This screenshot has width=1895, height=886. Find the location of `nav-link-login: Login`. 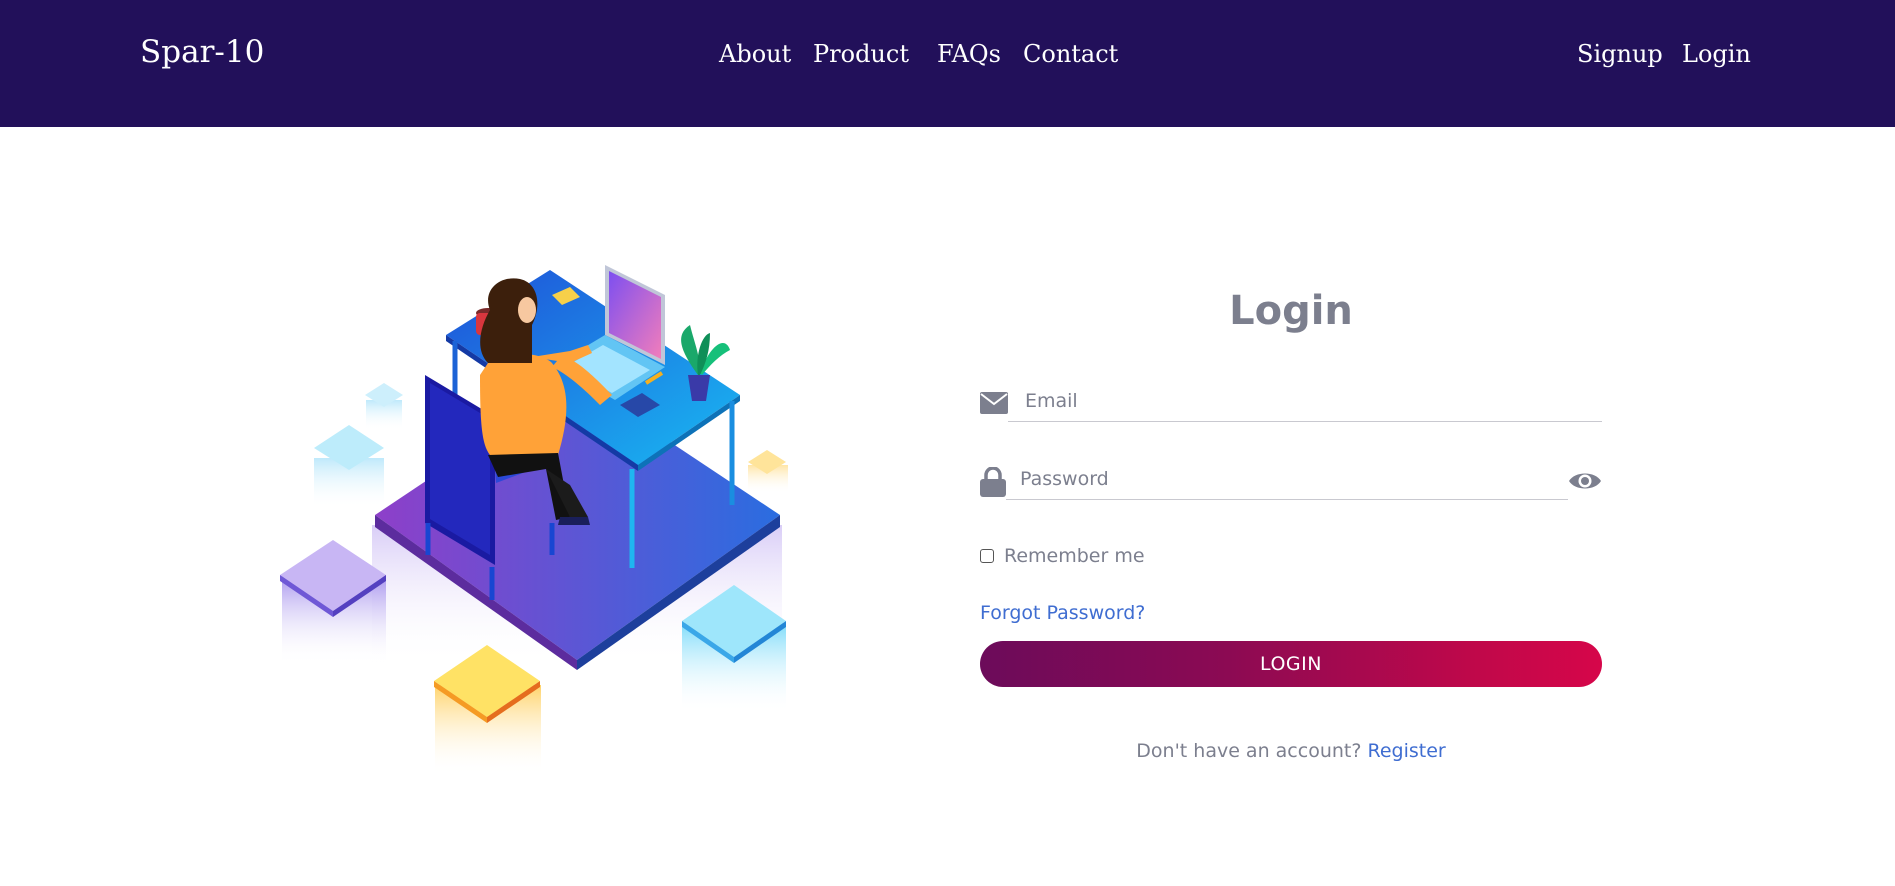

nav-link-login: Login is located at coordinates (1716, 54).